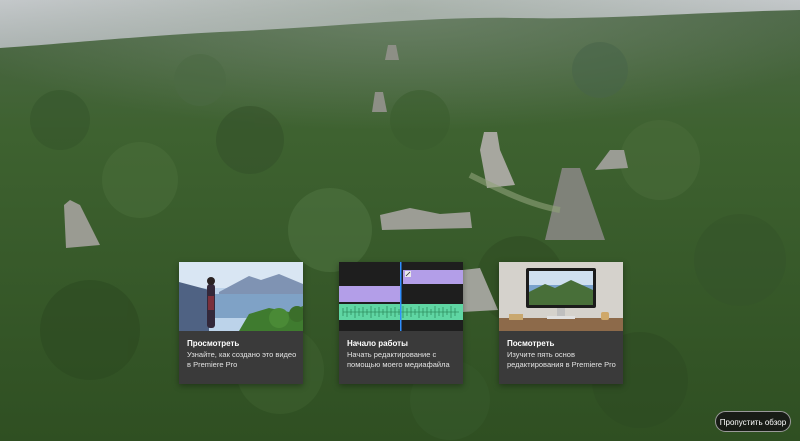 The image size is (800, 441). What do you see at coordinates (401, 296) in the screenshot?
I see `timeline-image` at bounding box center [401, 296].